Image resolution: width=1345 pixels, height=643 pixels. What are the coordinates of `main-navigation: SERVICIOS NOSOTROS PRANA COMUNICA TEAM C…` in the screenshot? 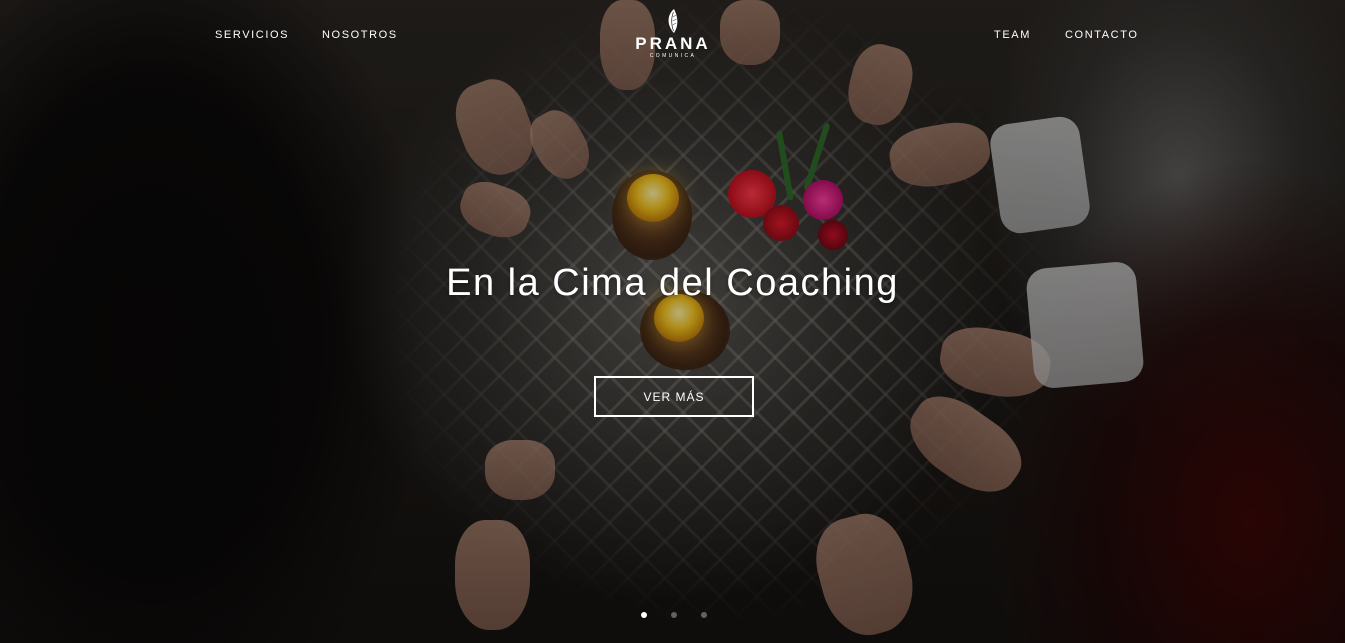 It's located at (672, 35).